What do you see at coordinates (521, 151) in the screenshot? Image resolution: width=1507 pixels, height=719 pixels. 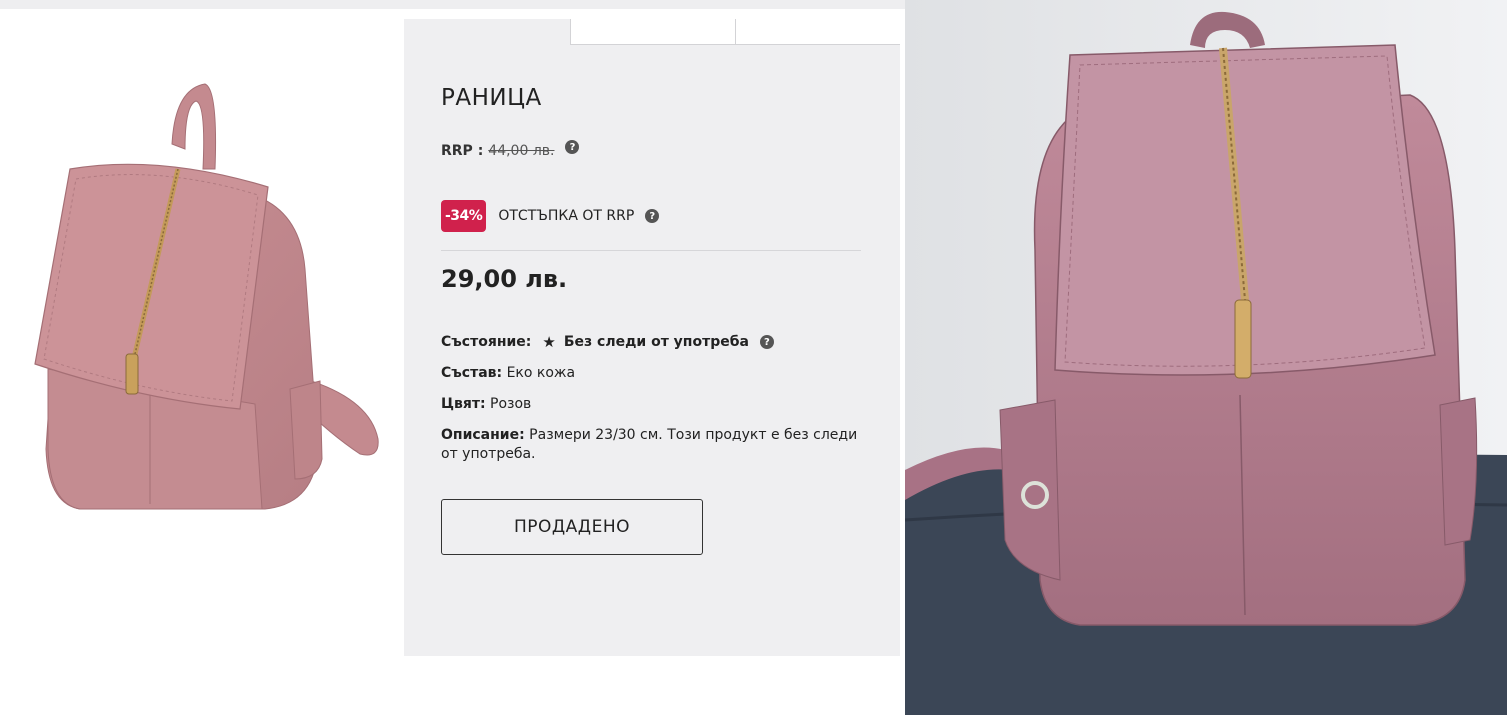 I see `rrp-price: 44,00 лв.` at bounding box center [521, 151].